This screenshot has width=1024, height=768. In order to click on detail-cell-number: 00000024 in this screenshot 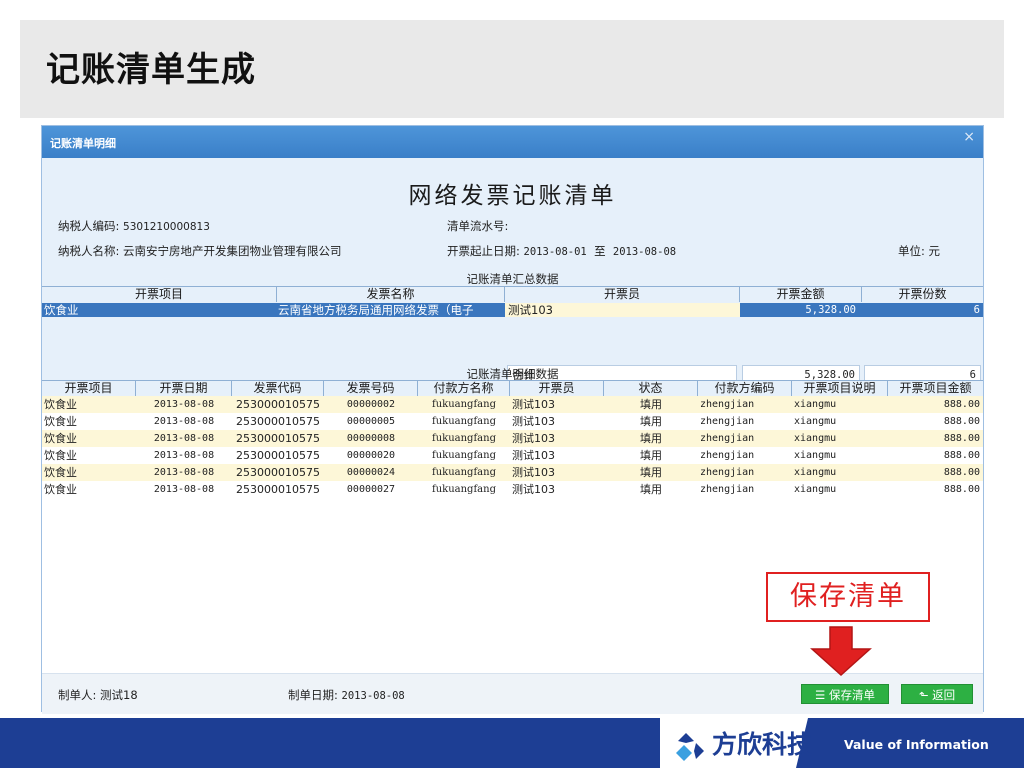, I will do `click(371, 472)`.